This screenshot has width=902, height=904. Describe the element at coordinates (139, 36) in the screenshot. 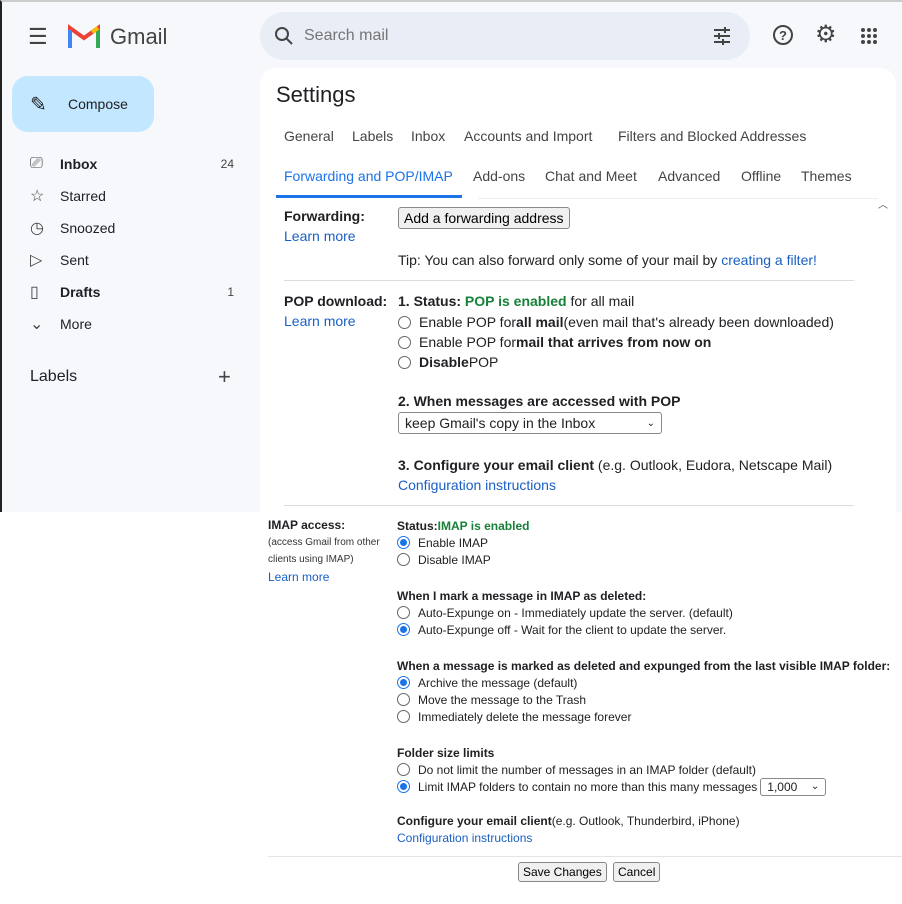

I see `app-name: Gmail` at that location.